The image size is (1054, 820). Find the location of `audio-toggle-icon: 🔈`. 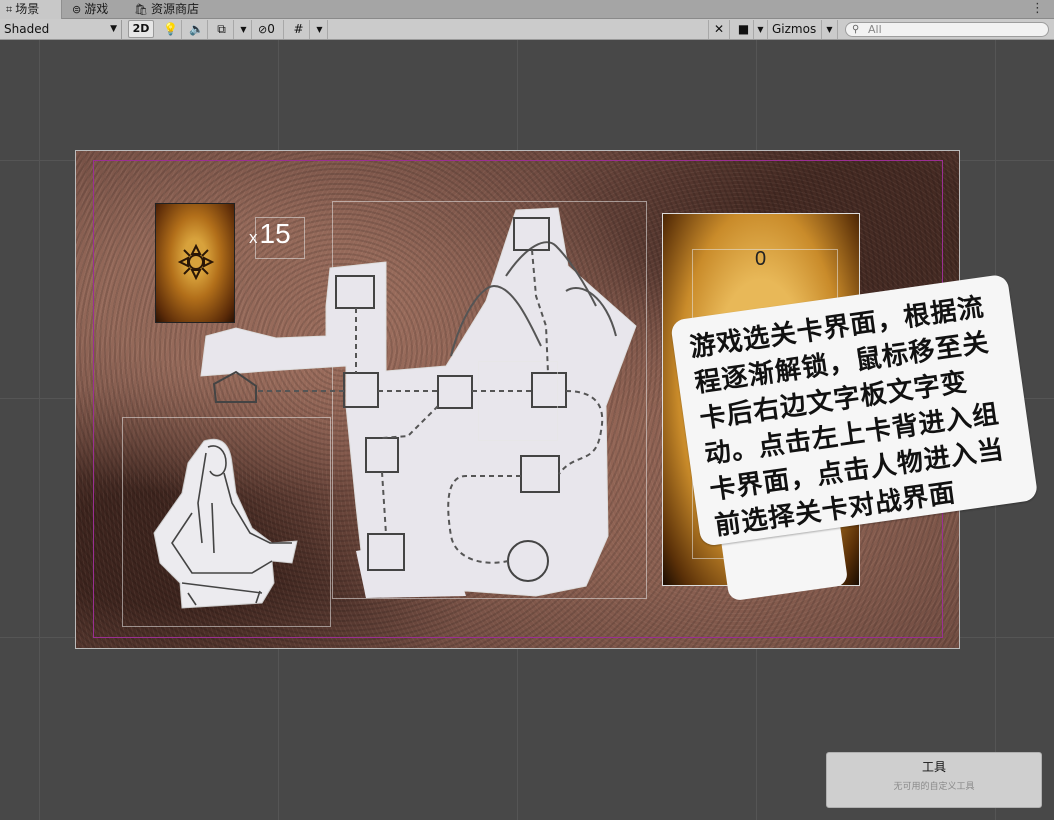

audio-toggle-icon: 🔈 is located at coordinates (197, 29).